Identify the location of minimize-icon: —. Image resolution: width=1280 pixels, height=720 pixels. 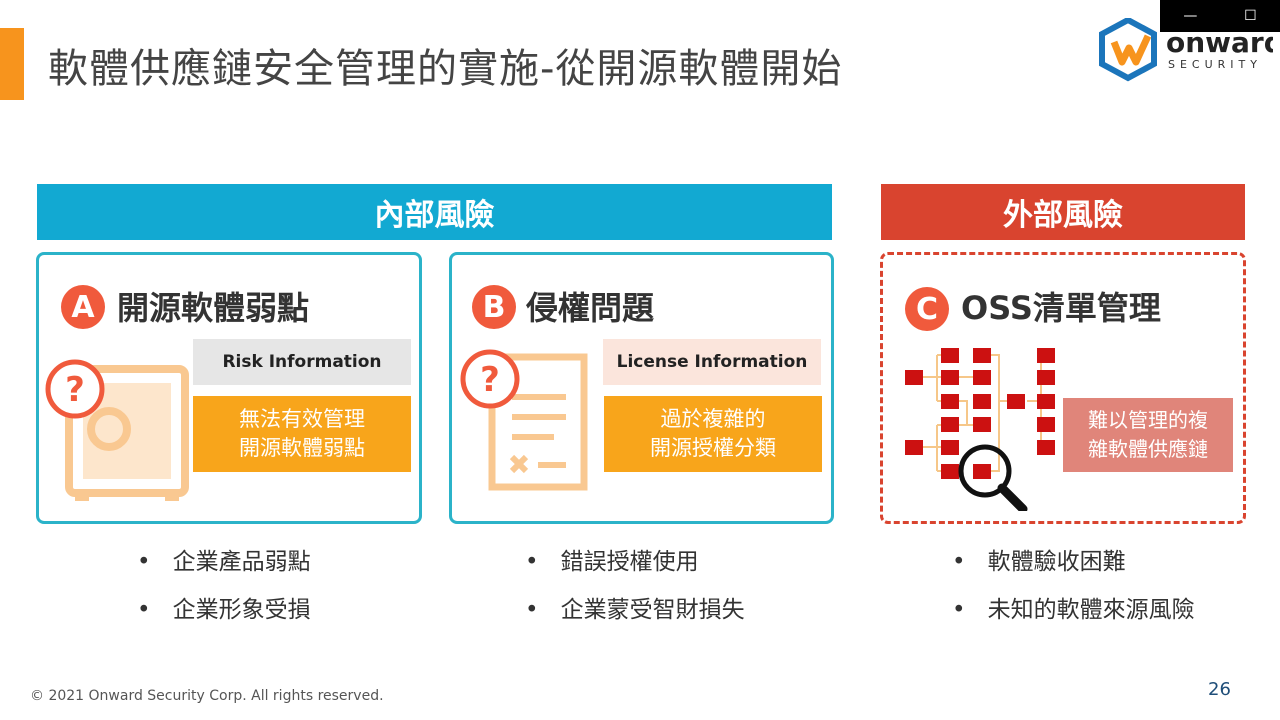
(1190, 16).